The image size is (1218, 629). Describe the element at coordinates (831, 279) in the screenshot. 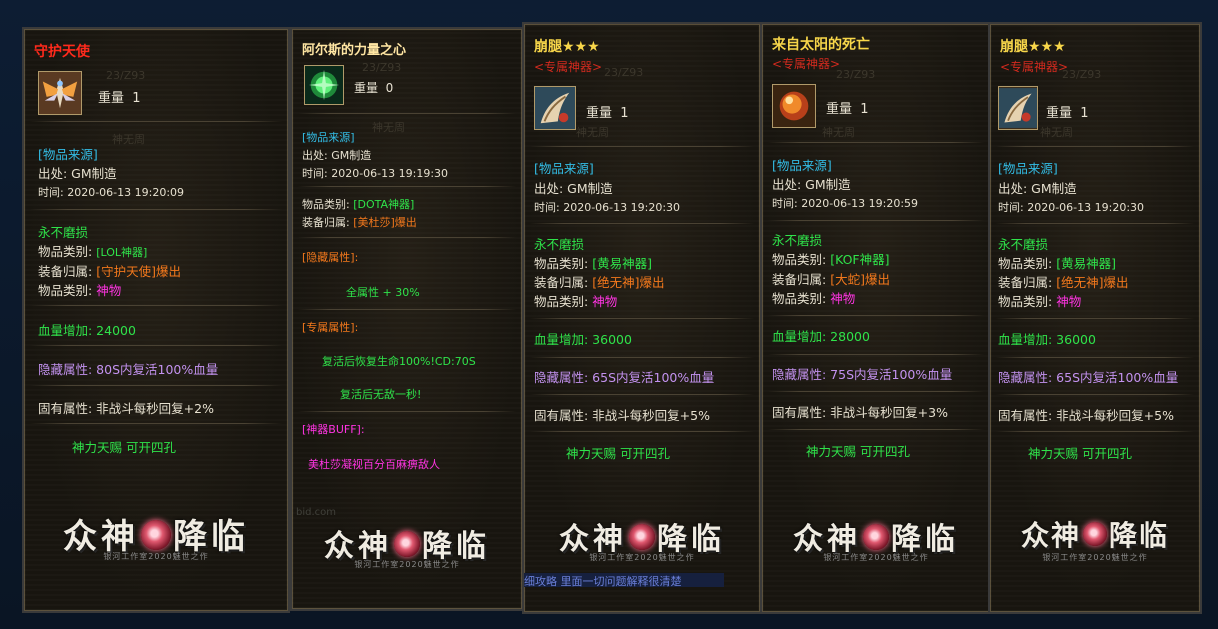

I see `owner-row: 装备归属: [大蛇]爆出` at that location.